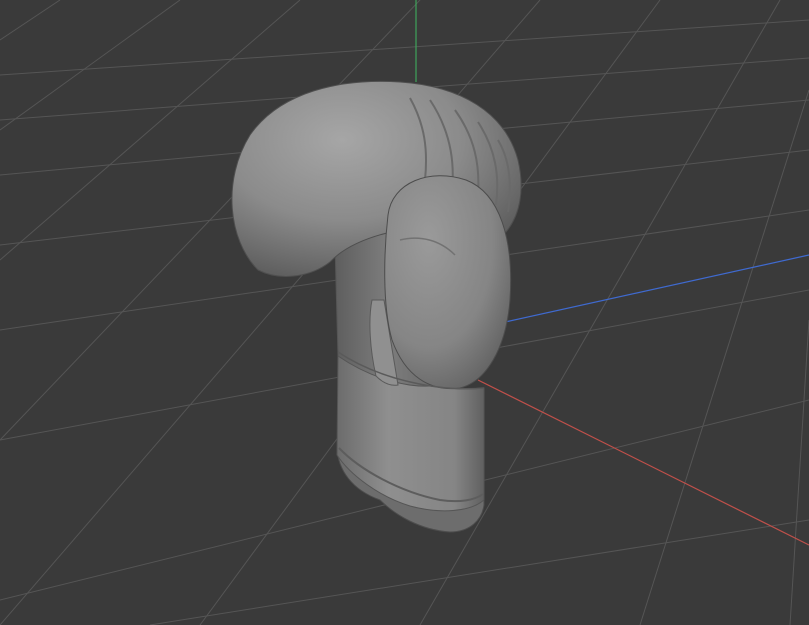 The width and height of the screenshot is (809, 625). I want to click on thumb, so click(448, 282).